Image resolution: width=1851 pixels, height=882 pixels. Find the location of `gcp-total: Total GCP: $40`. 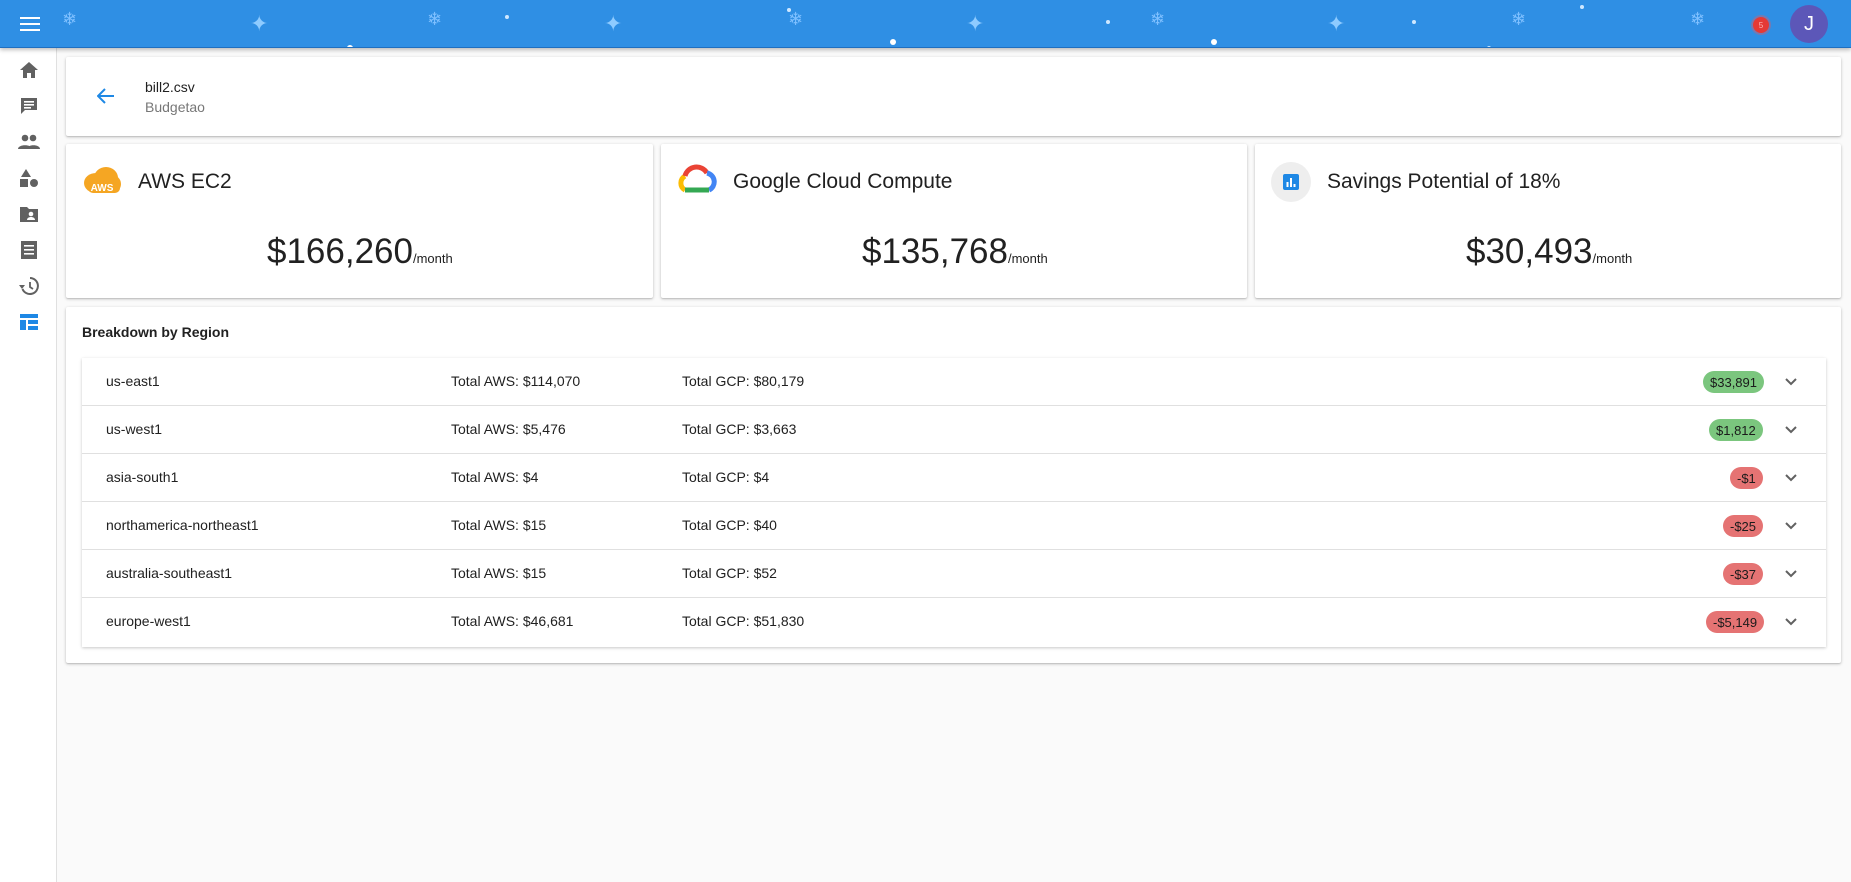

gcp-total: Total GCP: $40 is located at coordinates (729, 525).